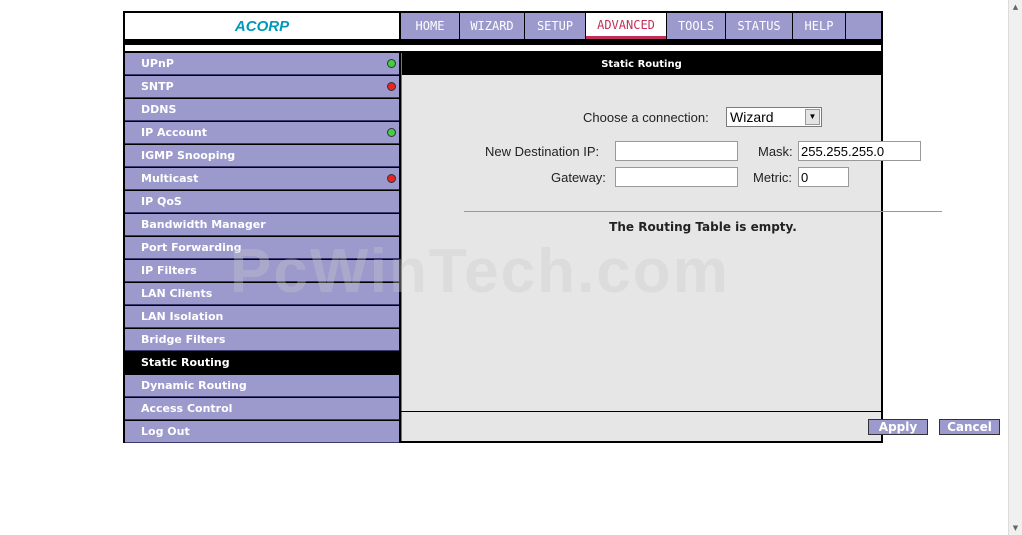  I want to click on tab-status: STATUS, so click(759, 26).